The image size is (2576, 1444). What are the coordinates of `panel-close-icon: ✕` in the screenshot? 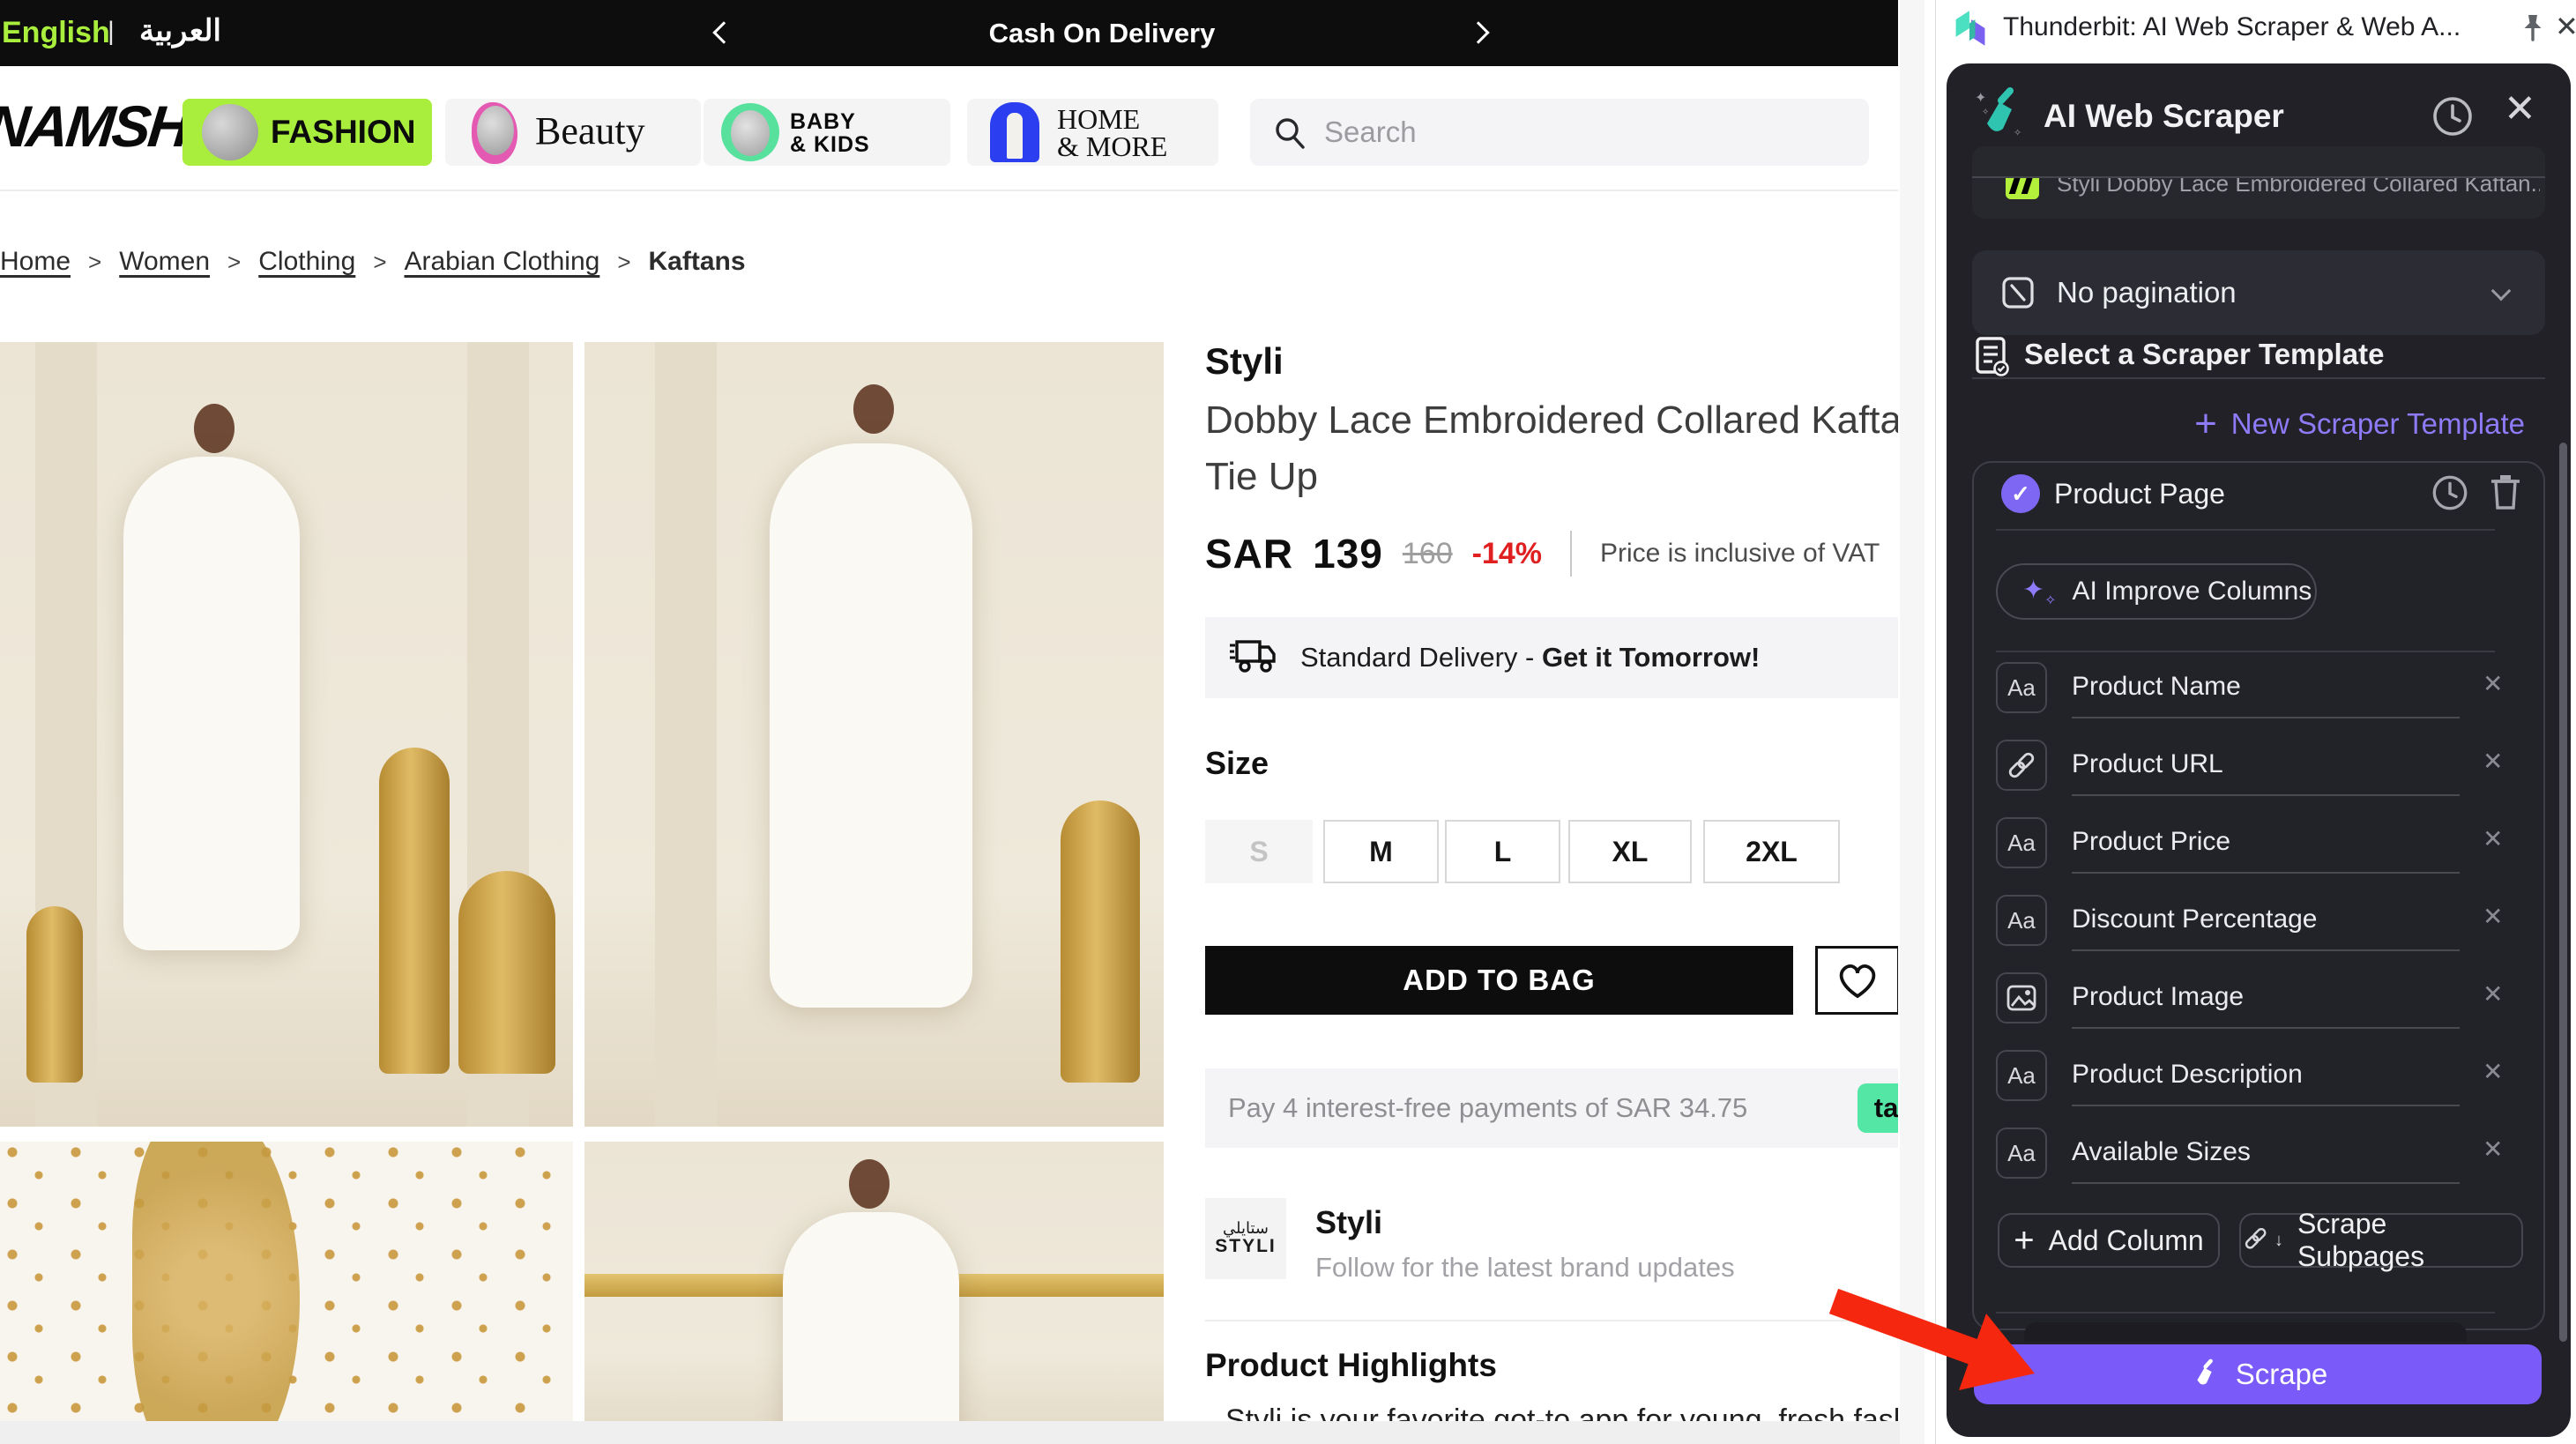 It's located at (2520, 108).